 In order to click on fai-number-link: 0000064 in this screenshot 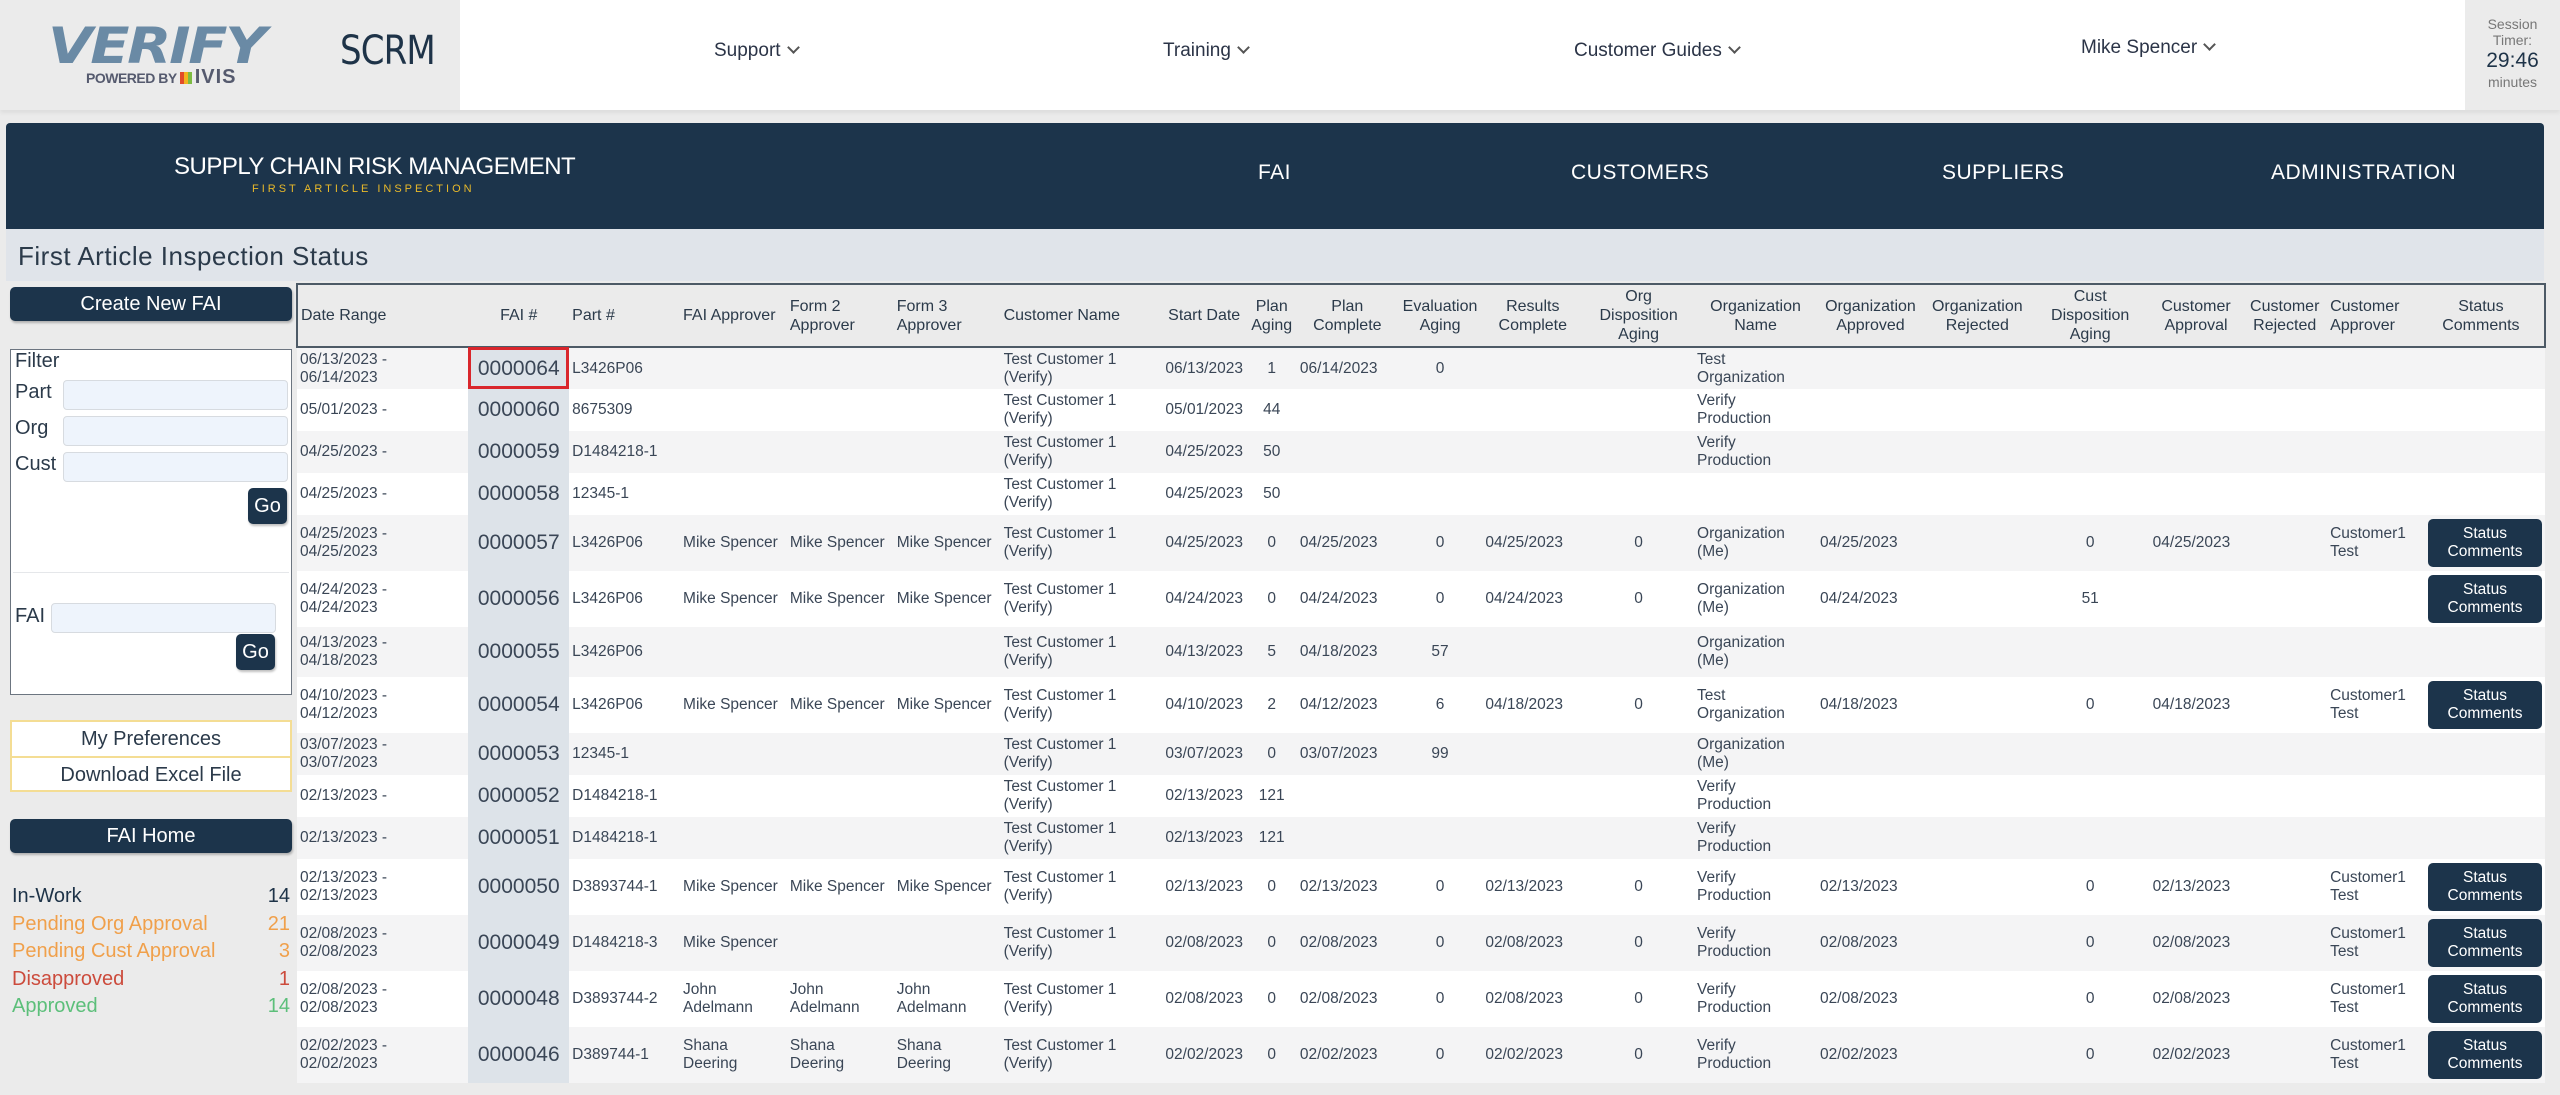, I will do `click(519, 368)`.